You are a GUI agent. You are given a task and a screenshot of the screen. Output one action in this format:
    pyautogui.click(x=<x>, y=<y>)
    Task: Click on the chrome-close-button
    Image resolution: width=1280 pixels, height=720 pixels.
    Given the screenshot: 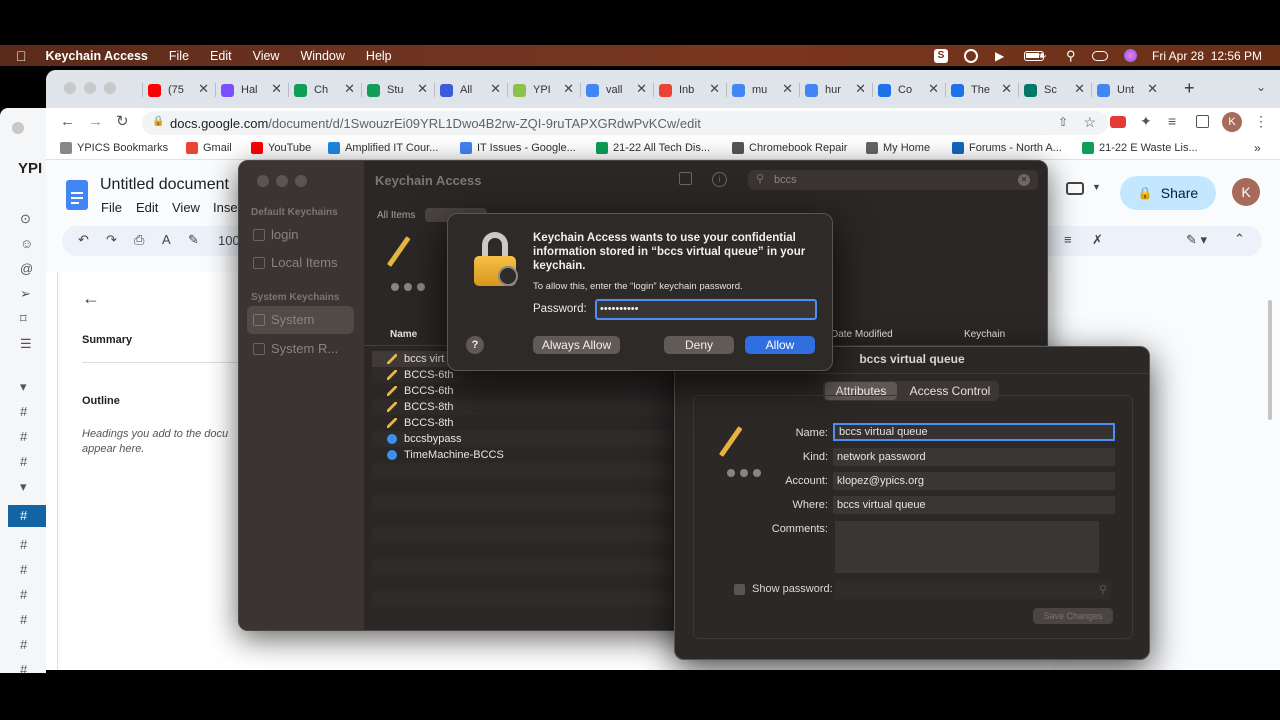 What is the action you would take?
    pyautogui.click(x=70, y=88)
    